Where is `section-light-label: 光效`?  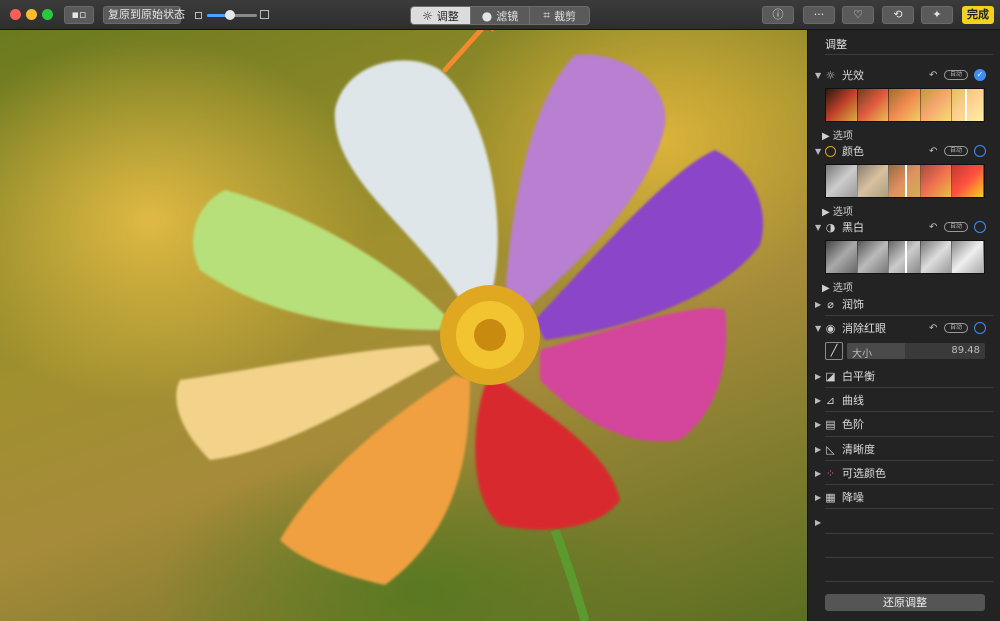
section-light-label: 光效 is located at coordinates (853, 75).